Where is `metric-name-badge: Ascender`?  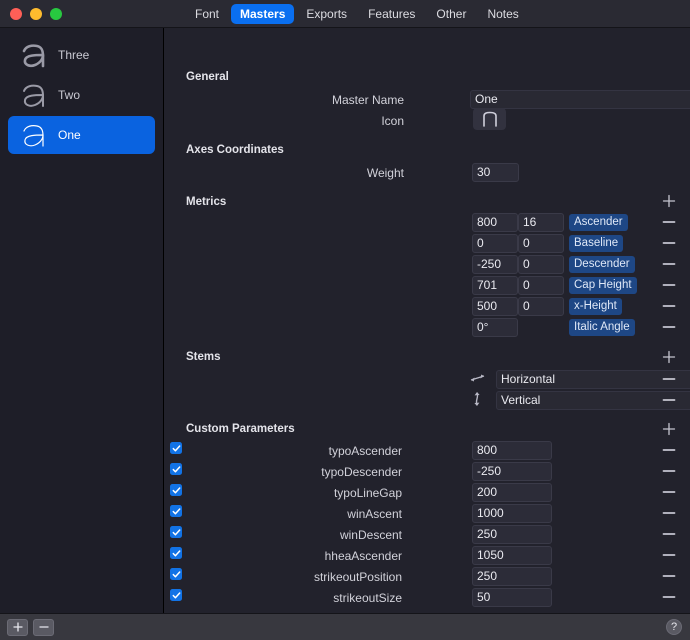
metric-name-badge: Ascender is located at coordinates (598, 222).